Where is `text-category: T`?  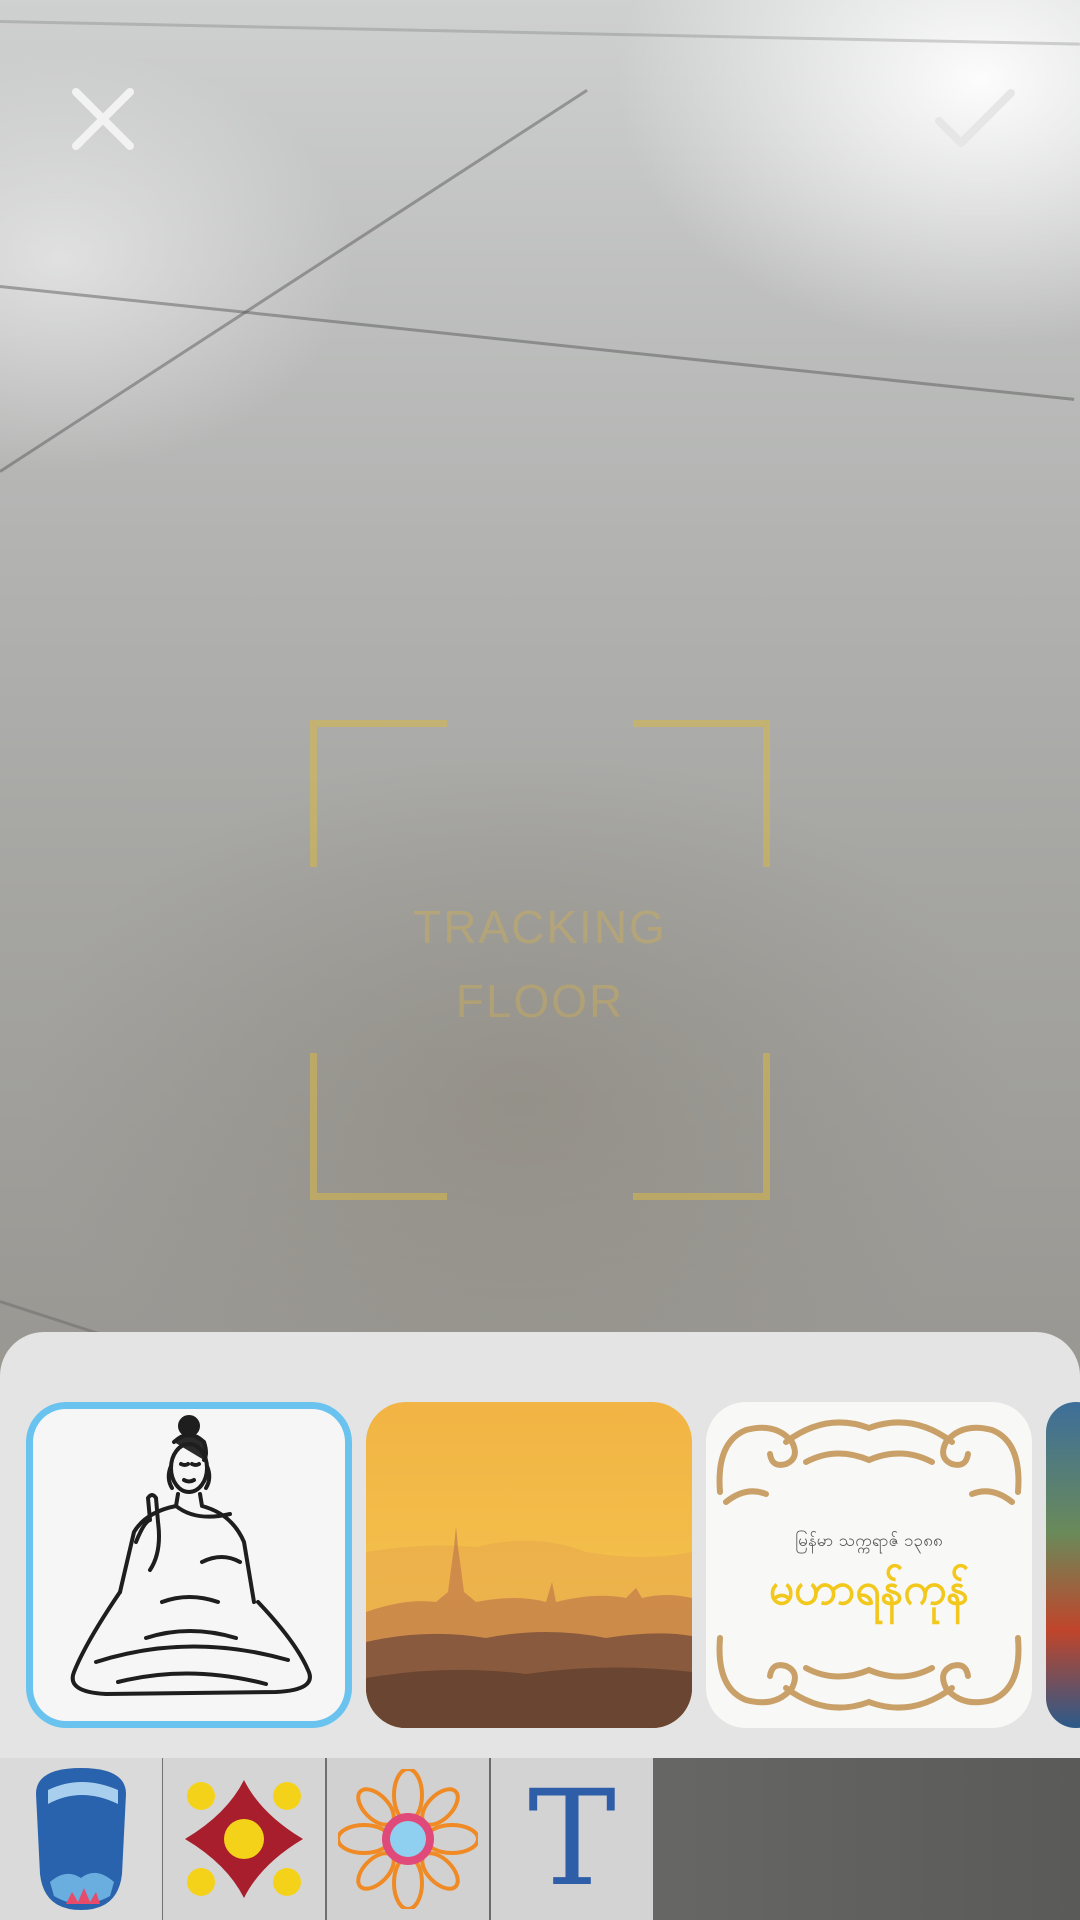 text-category: T is located at coordinates (572, 1839).